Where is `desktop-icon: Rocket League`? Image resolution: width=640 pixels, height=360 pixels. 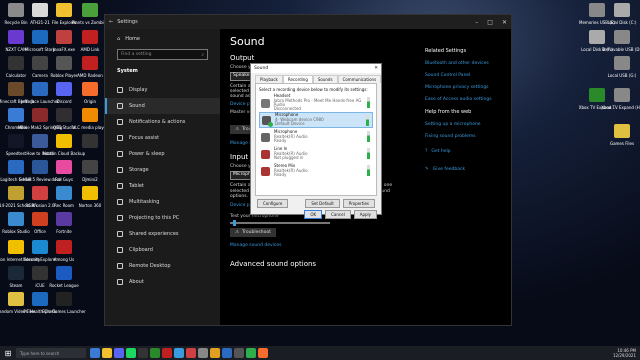 desktop-icon: Rocket League is located at coordinates (64, 278).